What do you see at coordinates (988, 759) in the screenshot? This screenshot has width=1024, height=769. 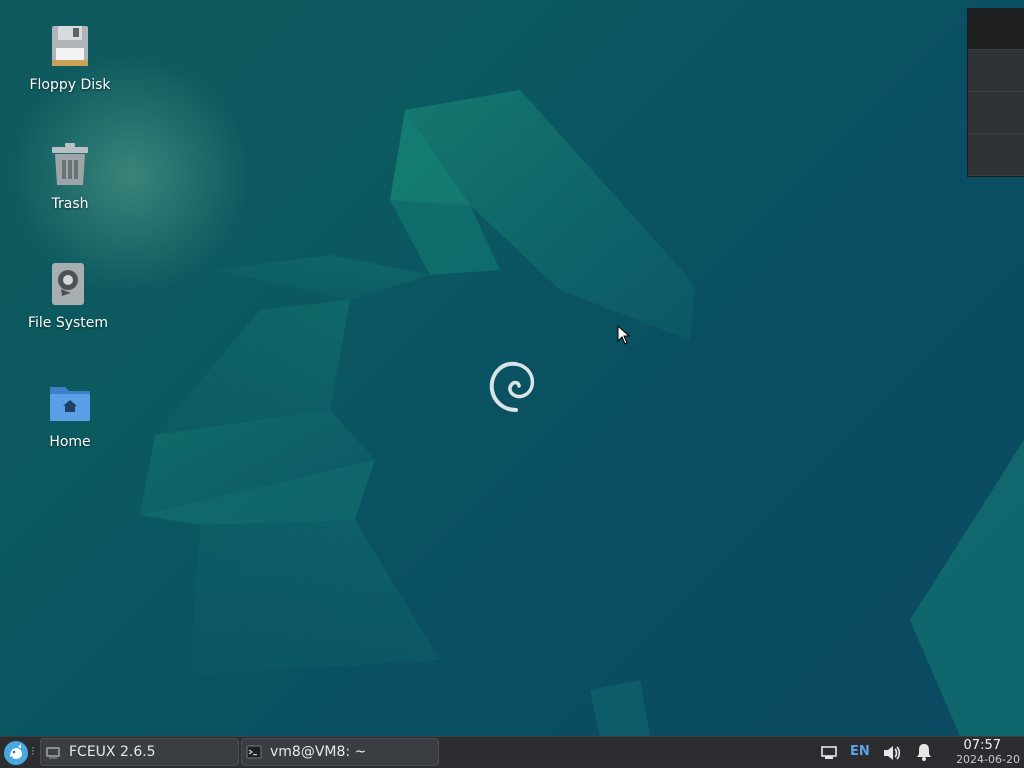 I see `clock-date: 2024-06-20` at bounding box center [988, 759].